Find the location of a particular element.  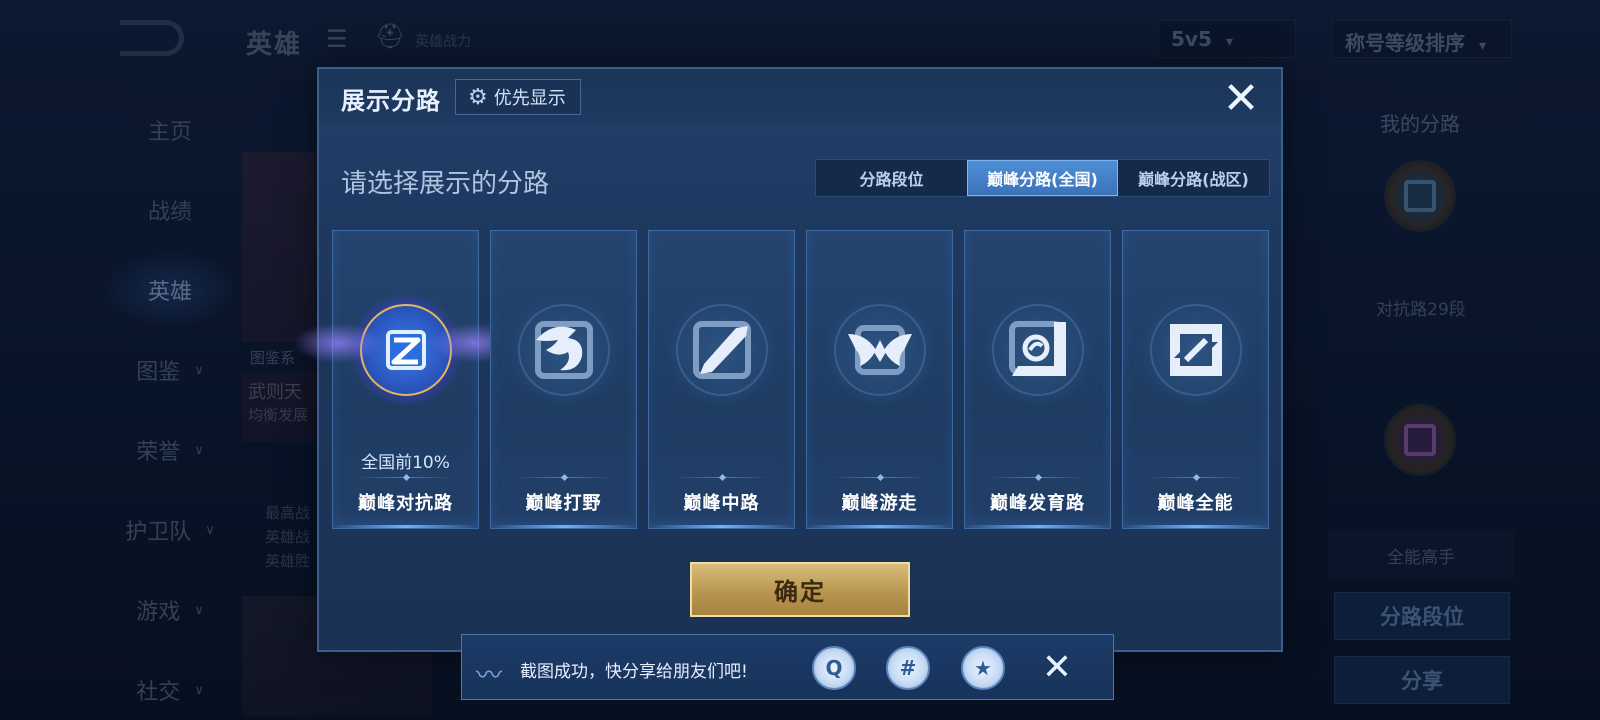

dialog-title: 展示分路 is located at coordinates (391, 101).